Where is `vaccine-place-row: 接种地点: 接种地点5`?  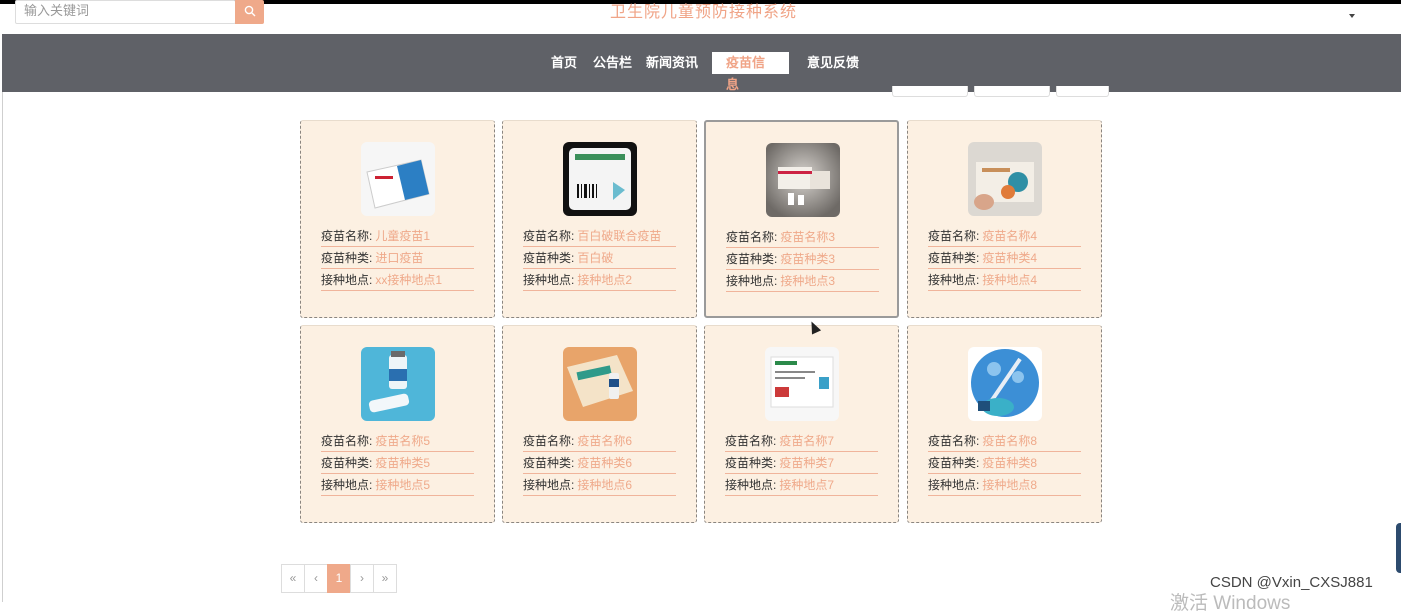 vaccine-place-row: 接种地点: 接种地点5 is located at coordinates (397, 485).